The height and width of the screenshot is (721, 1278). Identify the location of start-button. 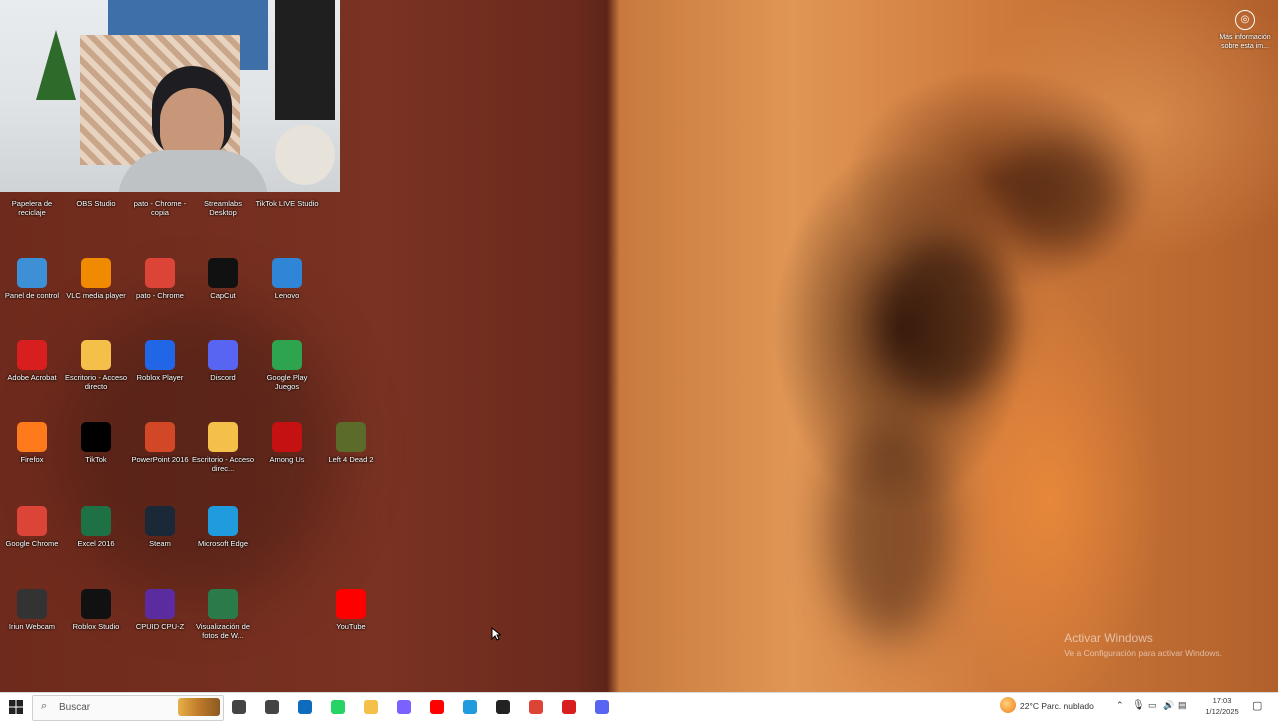
(16, 707).